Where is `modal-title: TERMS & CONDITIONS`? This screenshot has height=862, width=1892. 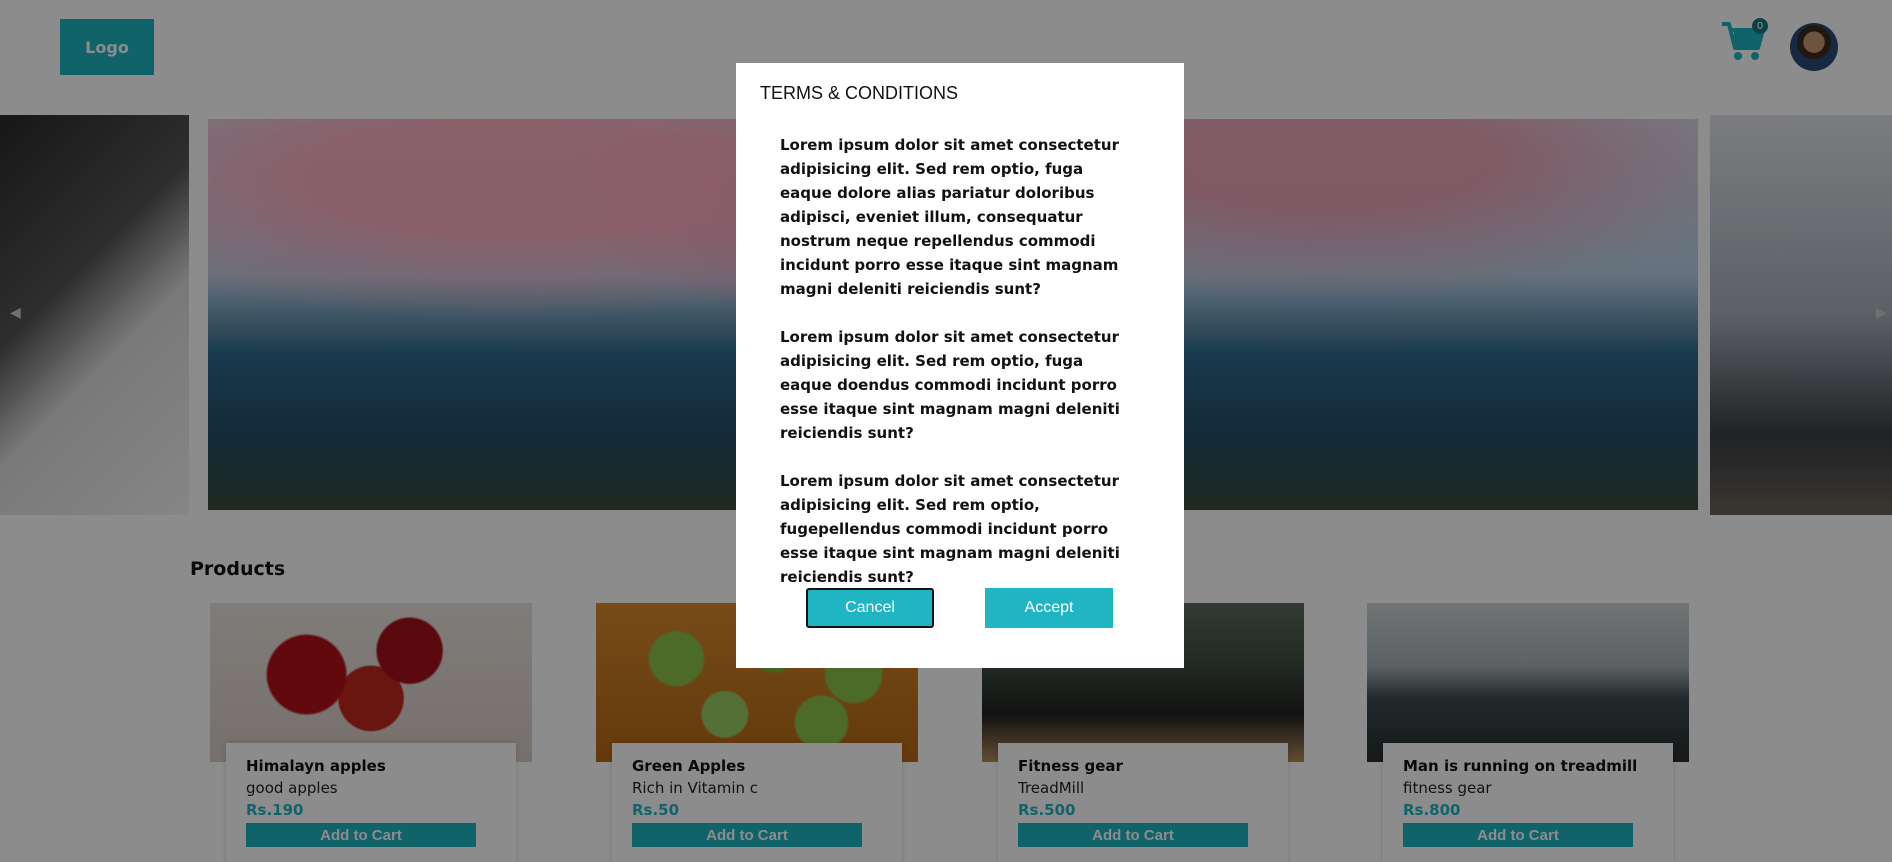
modal-title: TERMS & CONDITIONS is located at coordinates (859, 93).